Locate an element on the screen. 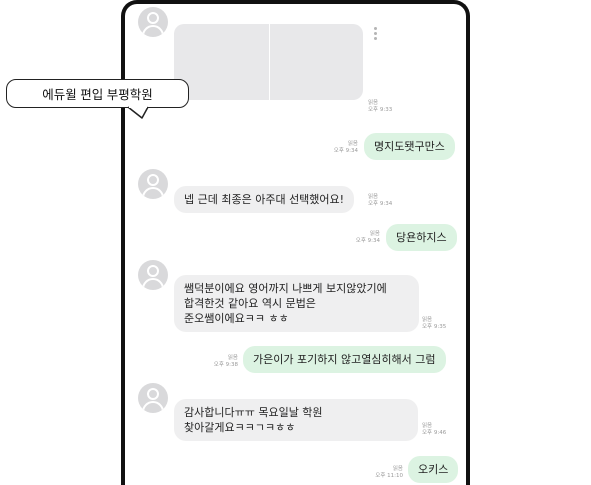  message-bubble-outgoing: 가은이가 포기하지 않고열심히해서 그럼 is located at coordinates (344, 359).